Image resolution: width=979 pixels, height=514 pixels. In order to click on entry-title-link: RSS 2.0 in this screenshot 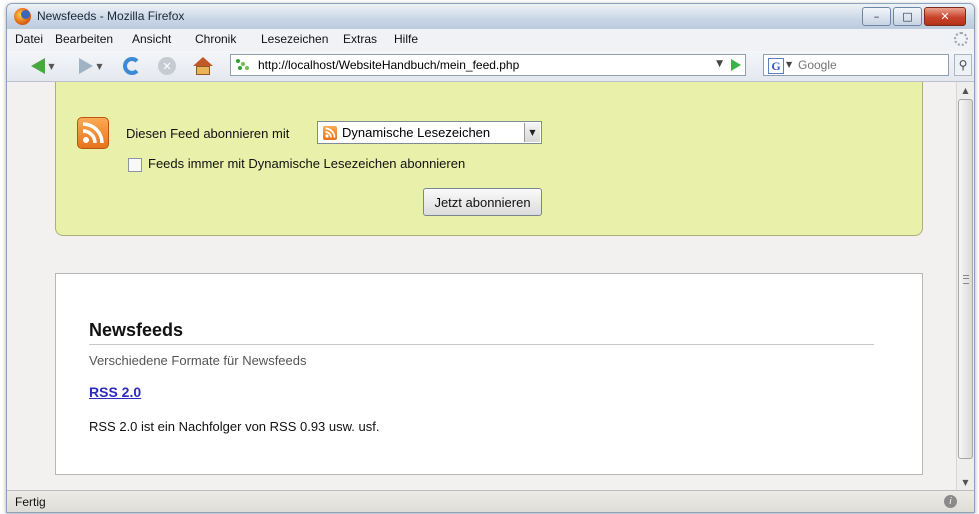, I will do `click(115, 392)`.